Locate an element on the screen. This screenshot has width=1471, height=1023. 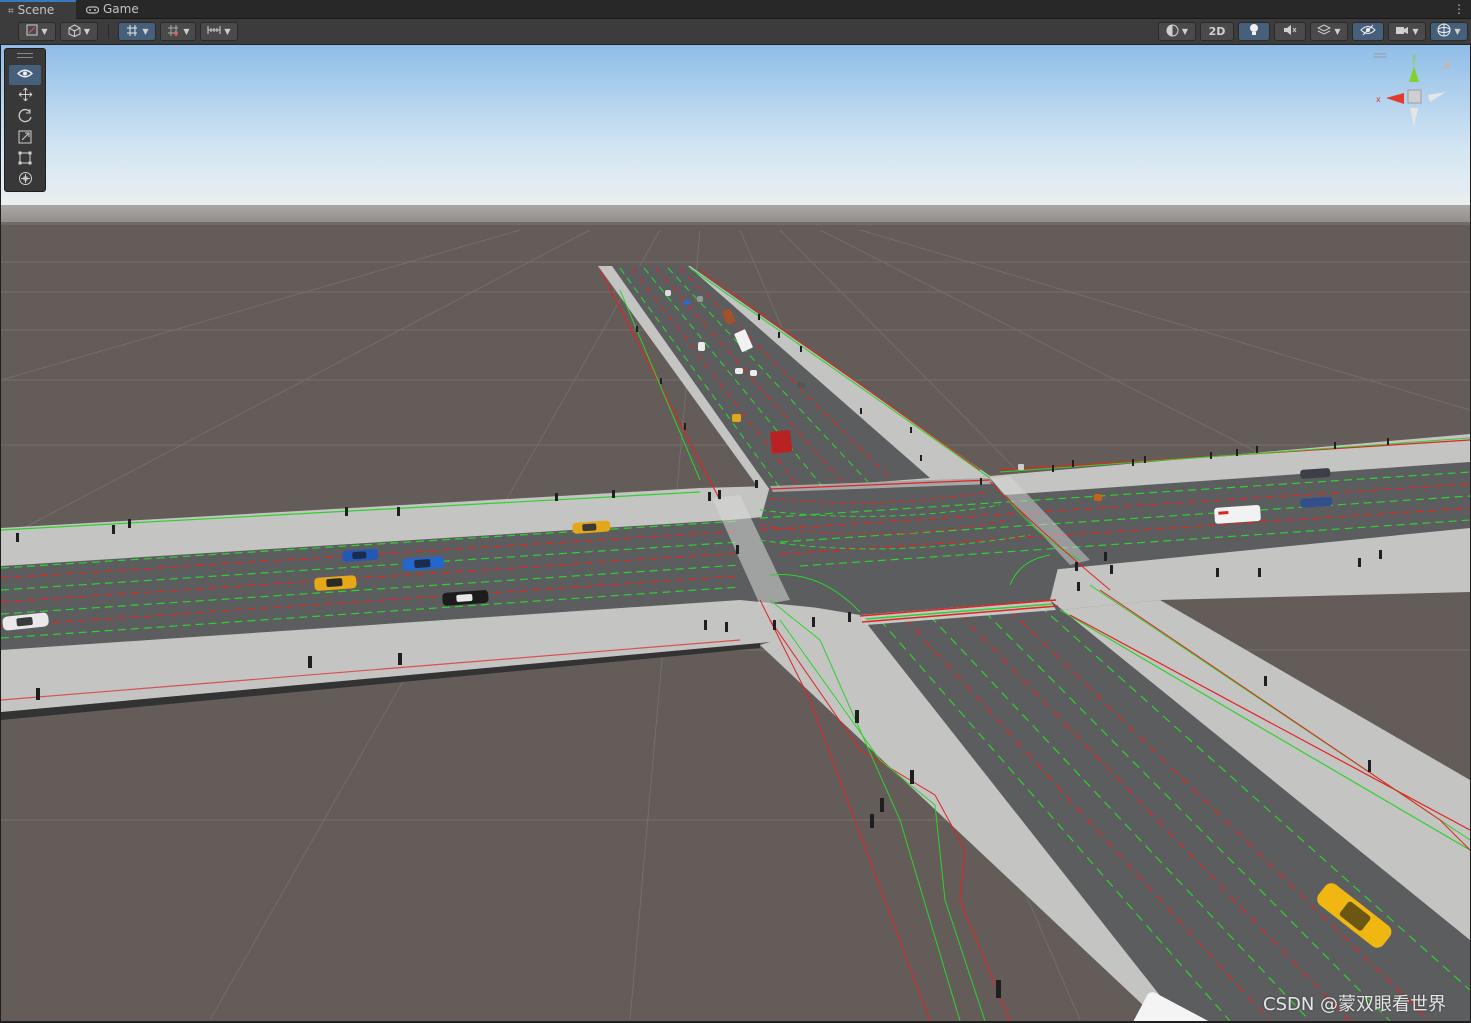
camera-icon is located at coordinates (1402, 32).